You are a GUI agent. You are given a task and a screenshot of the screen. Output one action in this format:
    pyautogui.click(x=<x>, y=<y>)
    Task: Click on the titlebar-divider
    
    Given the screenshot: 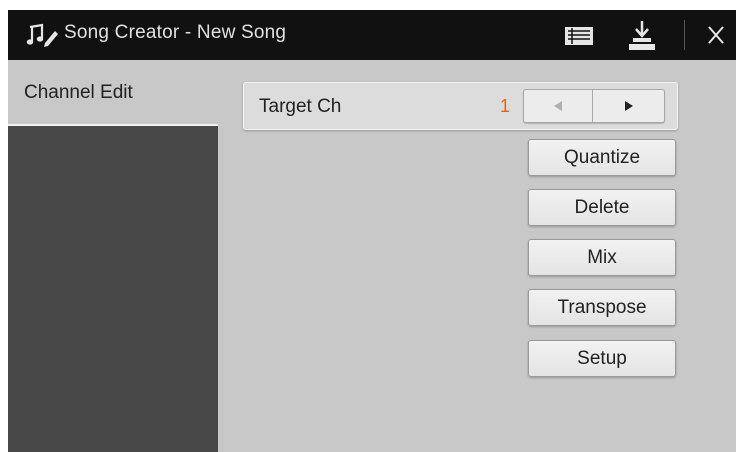 What is the action you would take?
    pyautogui.click(x=684, y=35)
    